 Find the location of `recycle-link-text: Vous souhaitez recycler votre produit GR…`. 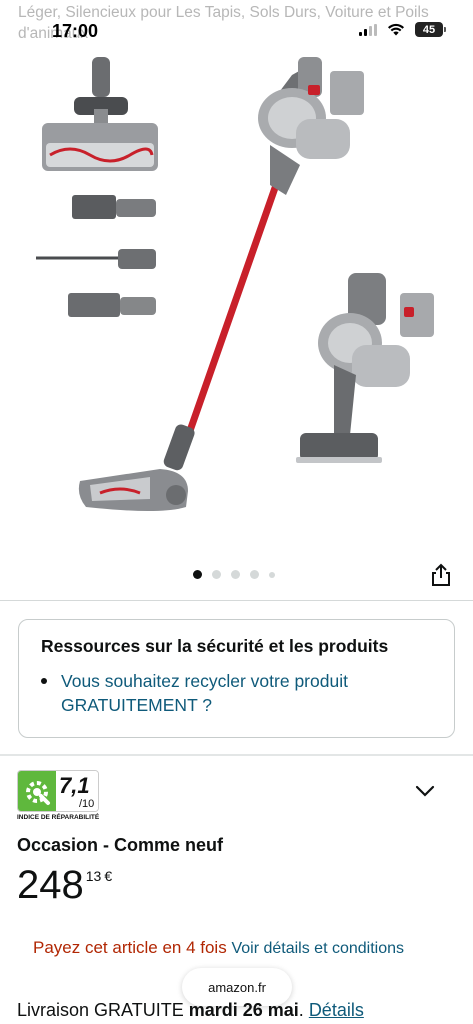

recycle-link-text: Vous souhaitez recycler votre produit GR… is located at coordinates (246, 693).